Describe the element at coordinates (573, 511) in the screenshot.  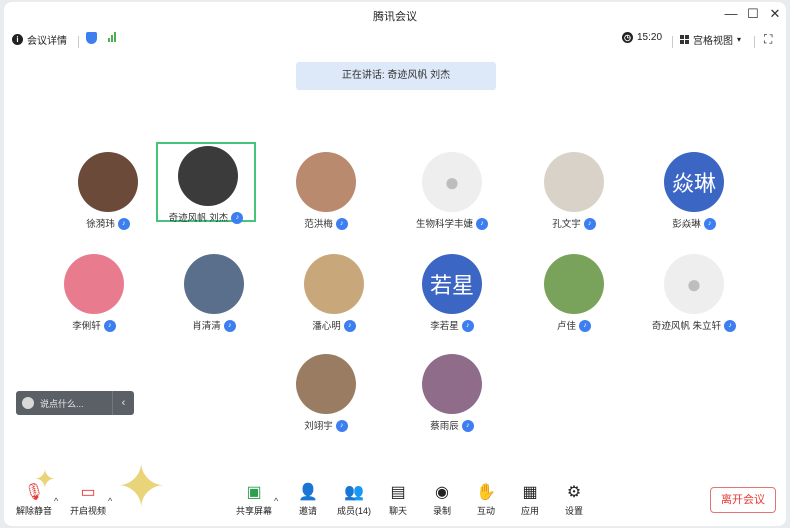
I see `settings-label: 设置` at that location.